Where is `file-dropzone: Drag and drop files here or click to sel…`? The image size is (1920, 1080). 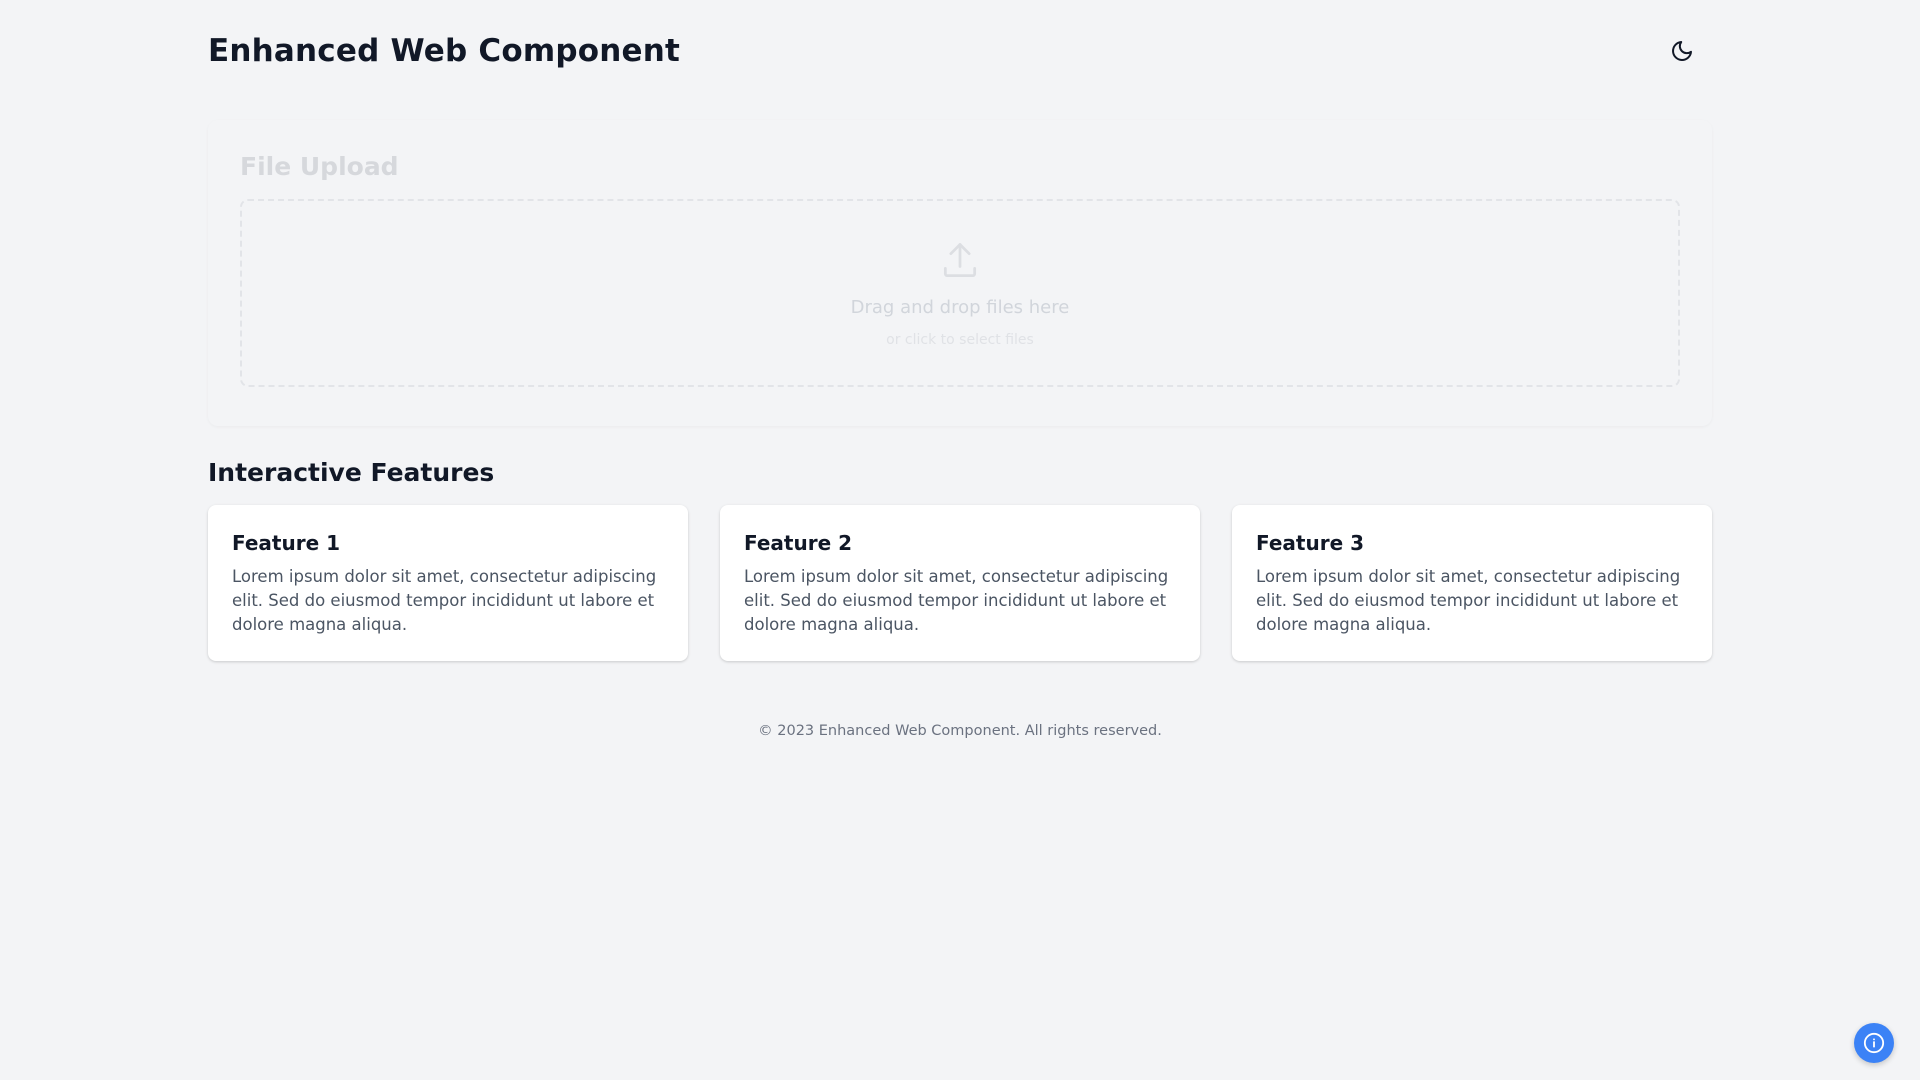
file-dropzone: Drag and drop files here or click to sel… is located at coordinates (960, 293).